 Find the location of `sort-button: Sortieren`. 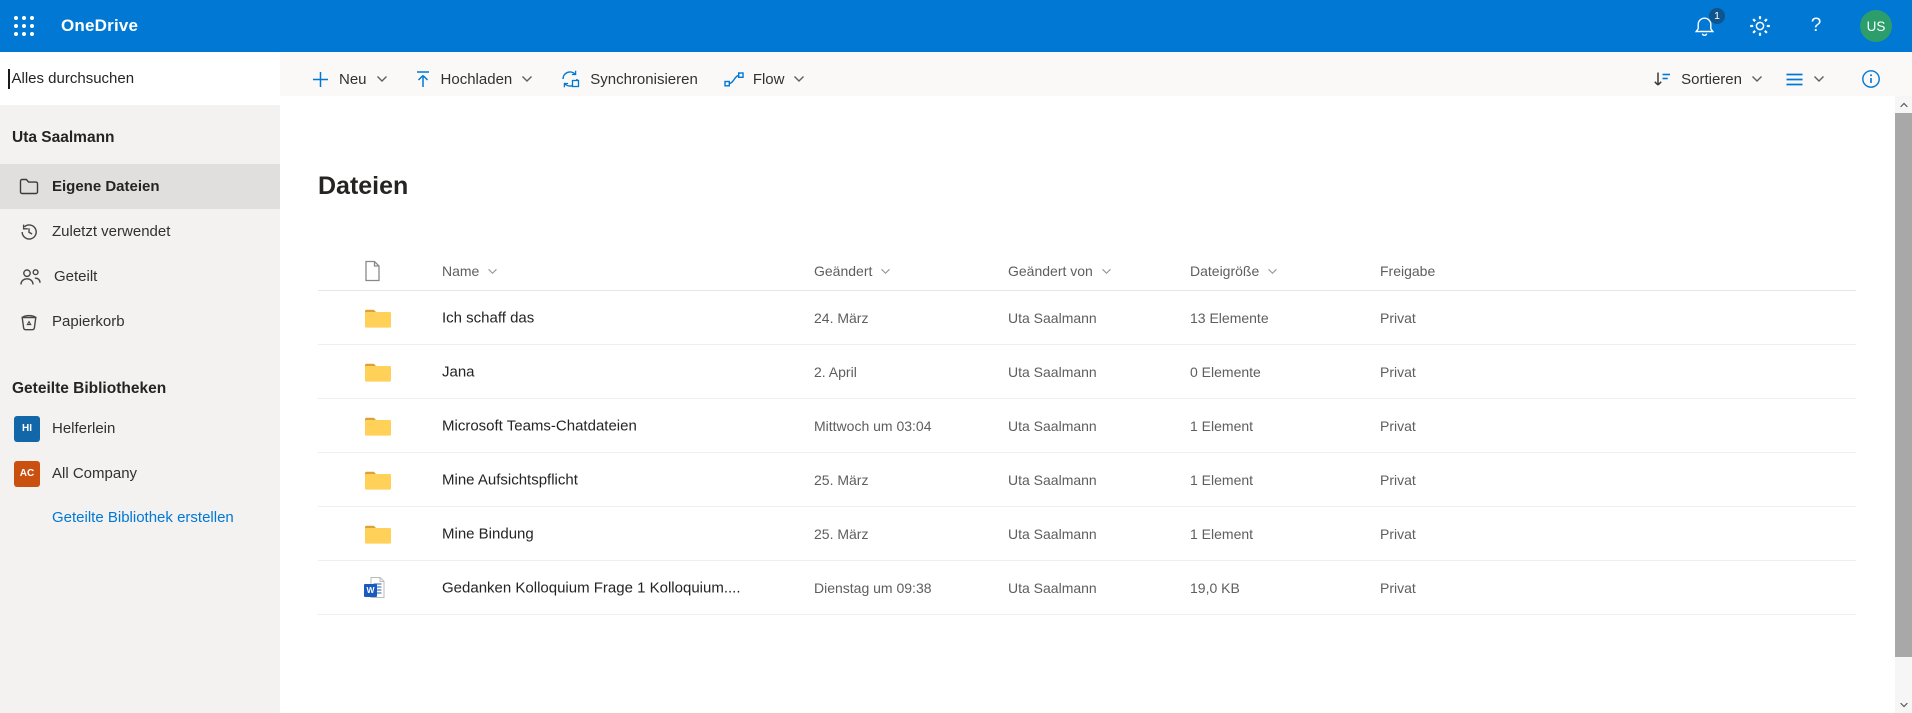

sort-button: Sortieren is located at coordinates (1707, 79).